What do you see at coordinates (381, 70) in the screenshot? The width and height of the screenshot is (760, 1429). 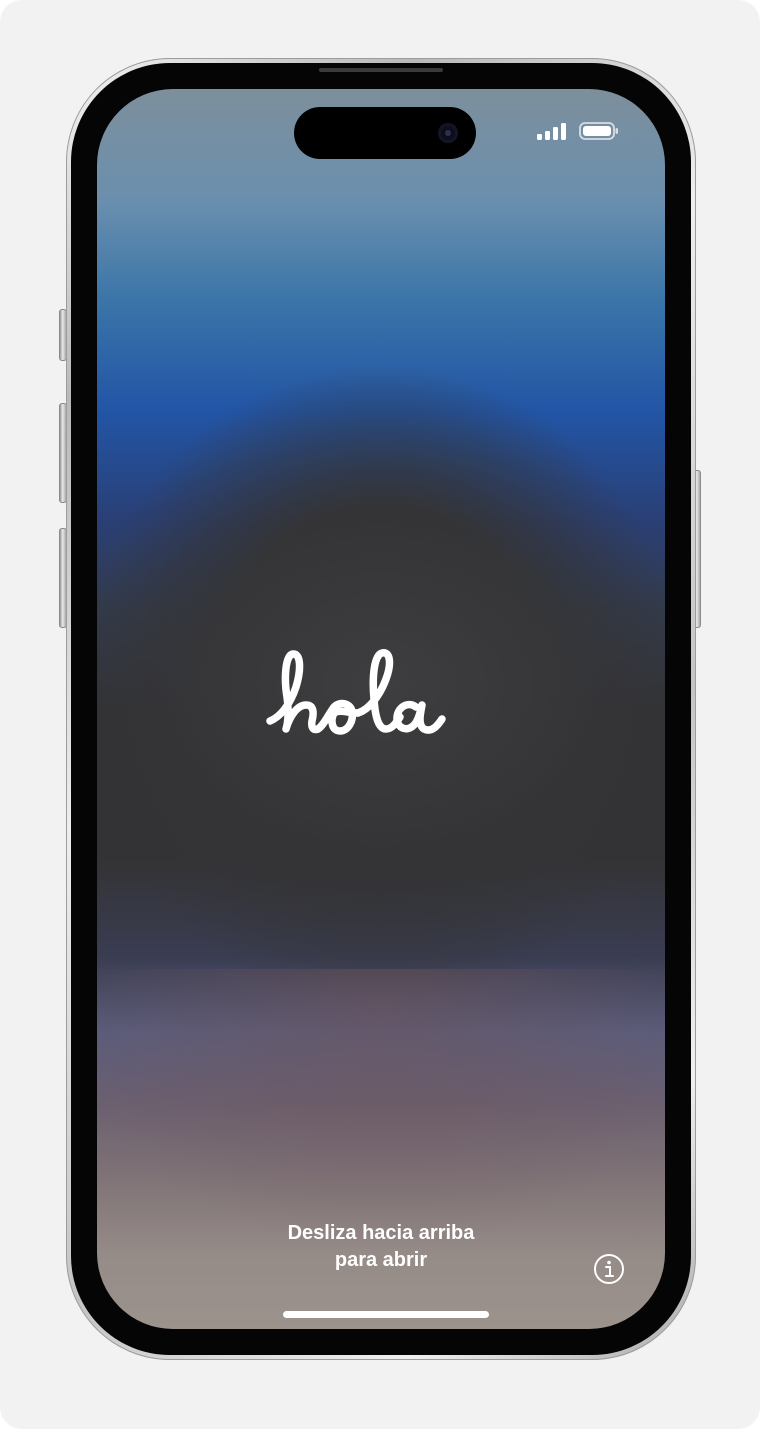 I see `earpiece-speaker` at bounding box center [381, 70].